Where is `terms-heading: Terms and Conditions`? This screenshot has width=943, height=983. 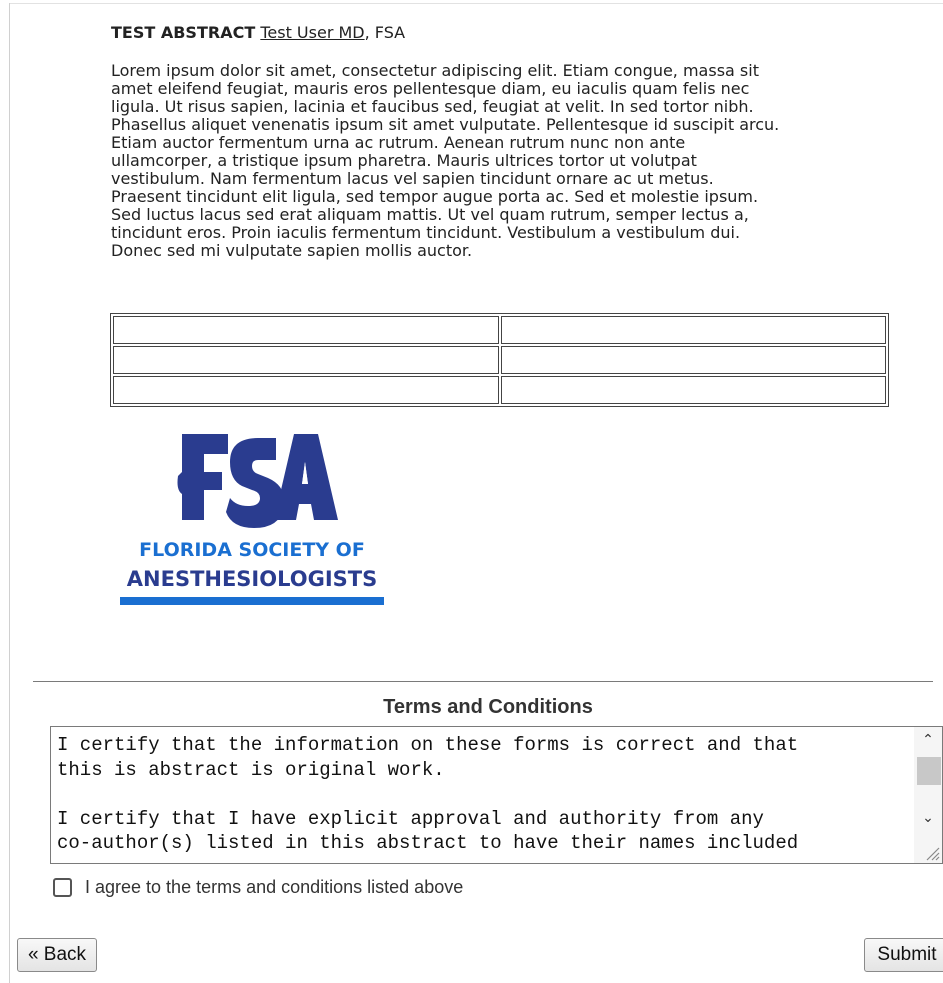
terms-heading: Terms and Conditions is located at coordinates (488, 707).